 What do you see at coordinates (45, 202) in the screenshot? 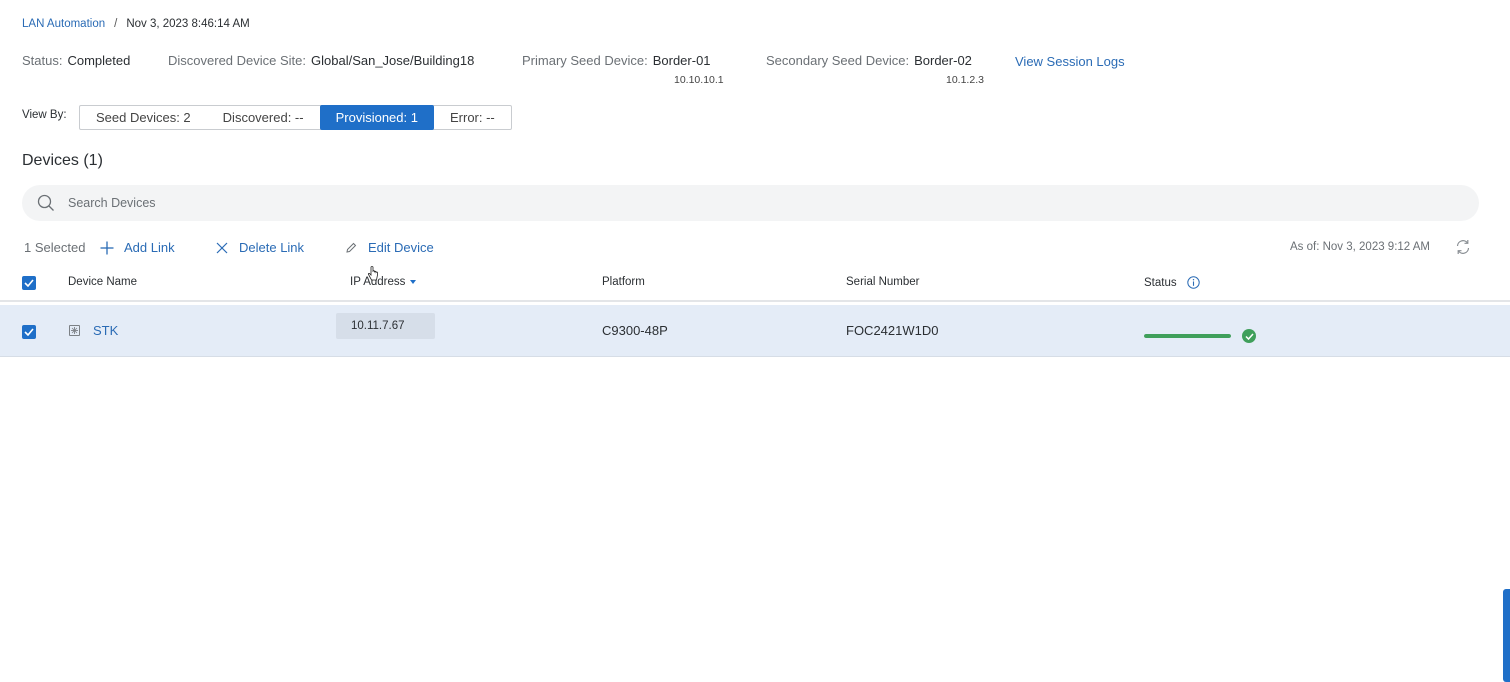
I see `search-icon` at bounding box center [45, 202].